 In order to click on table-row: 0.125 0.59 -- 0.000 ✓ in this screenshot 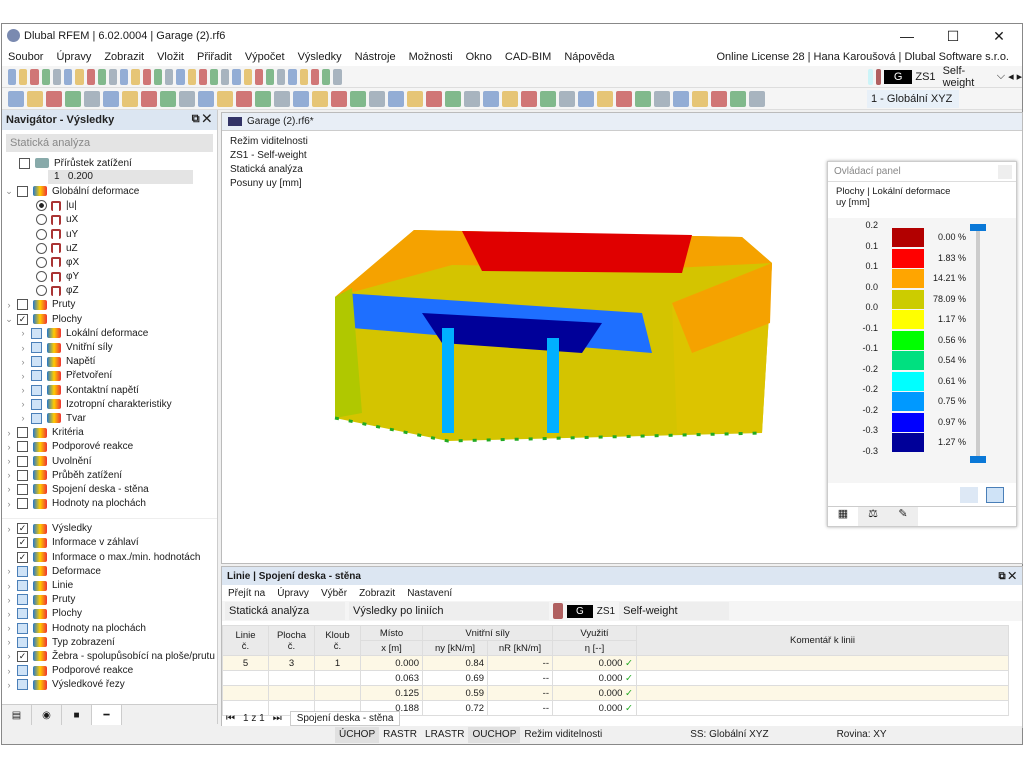, I will do `click(615, 693)`.